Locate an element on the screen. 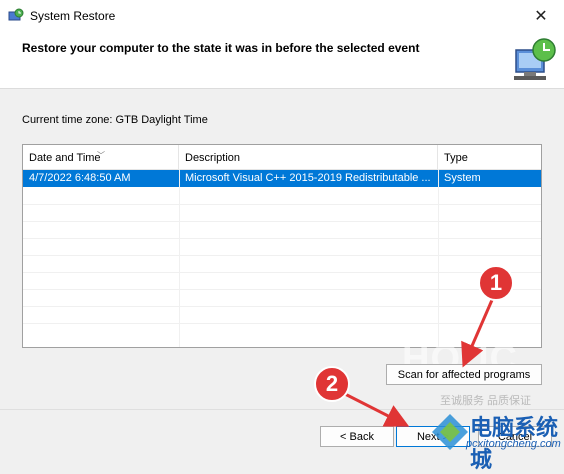  timezone-label: Current time zone: GTB Daylight Time is located at coordinates (115, 120).